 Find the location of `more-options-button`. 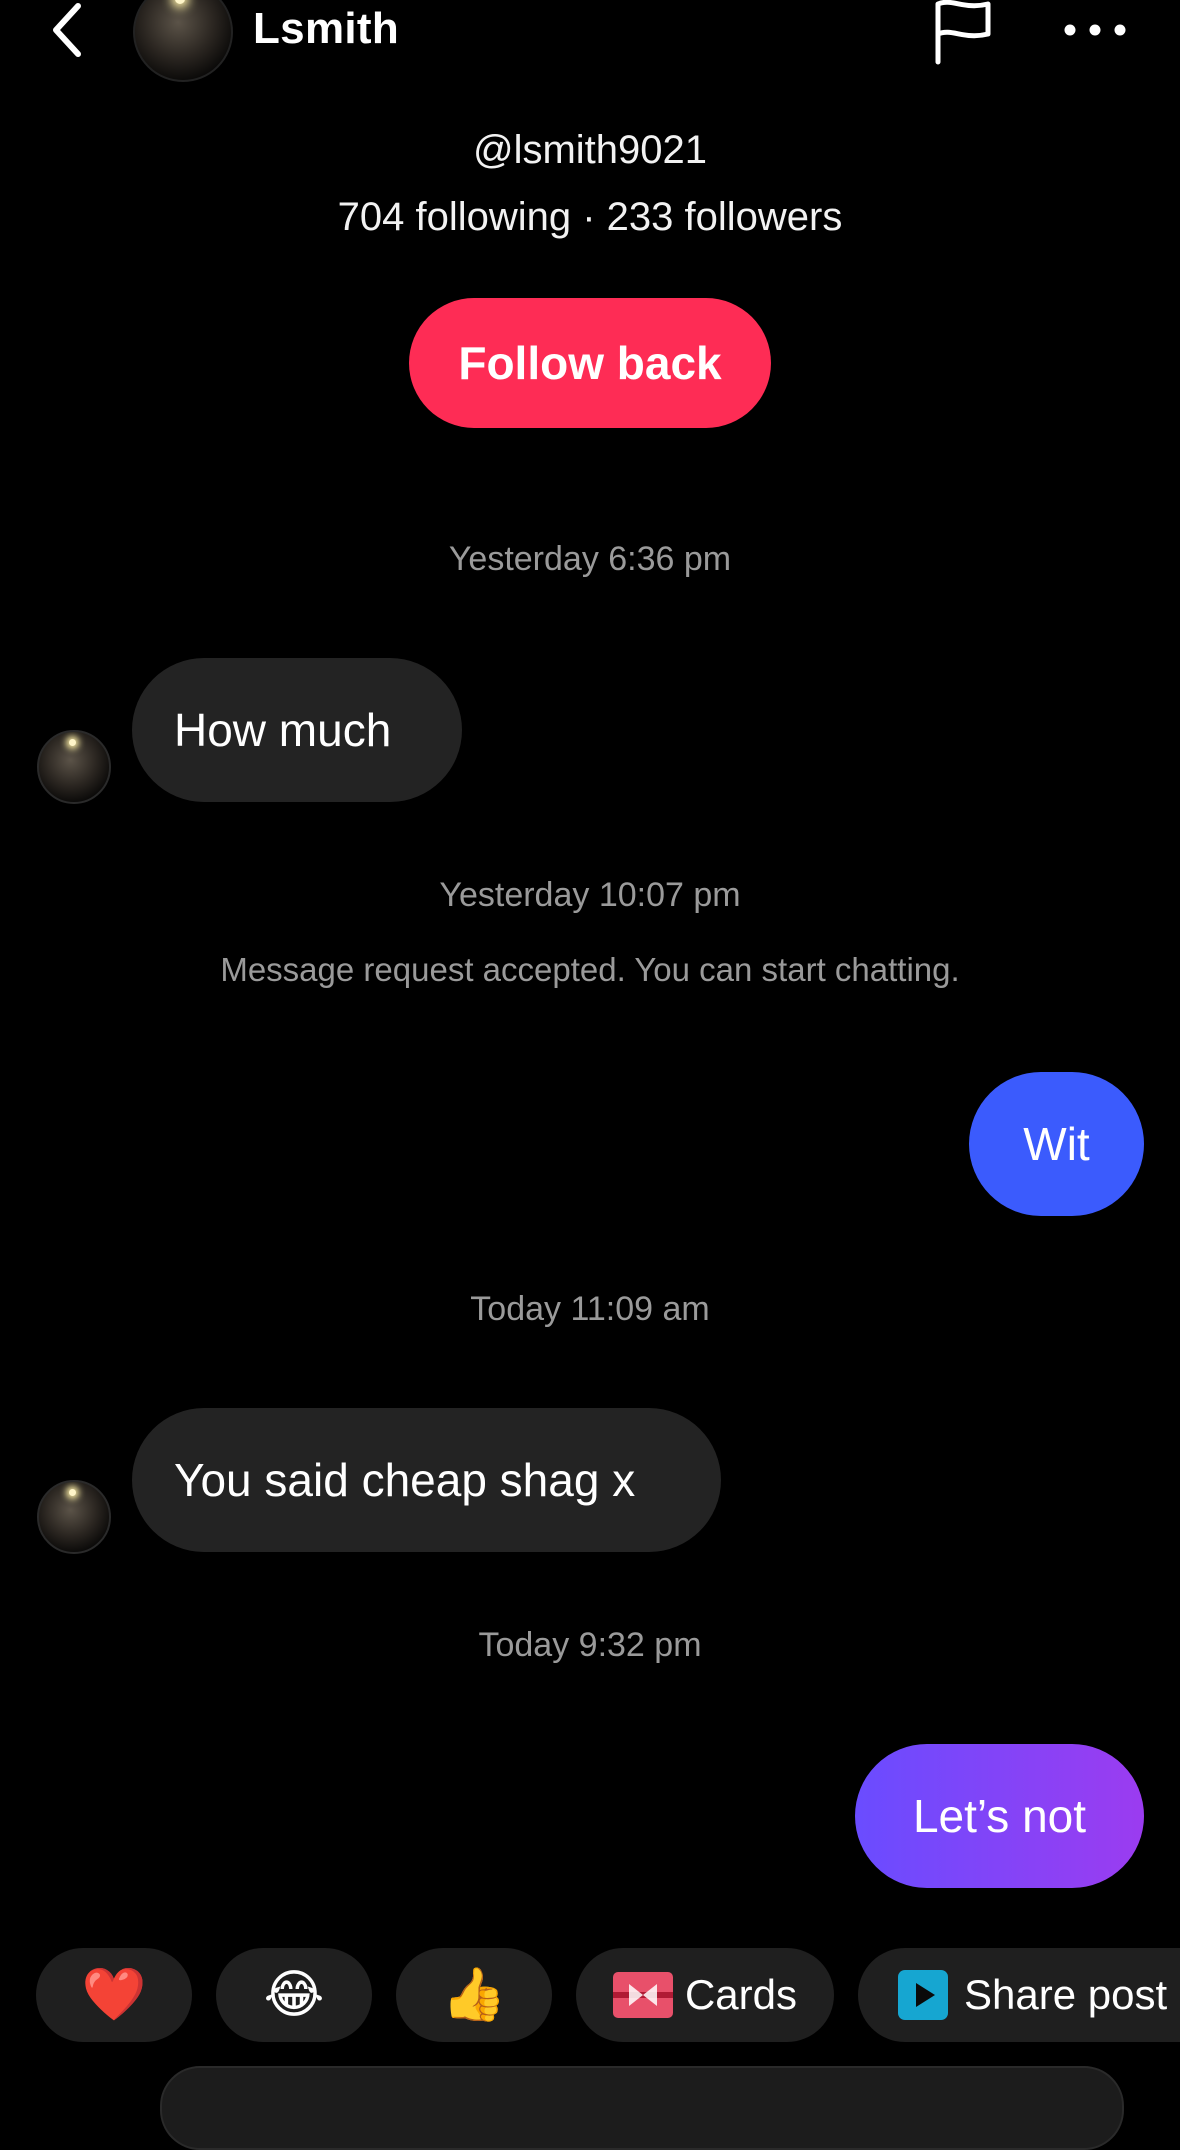

more-options-button is located at coordinates (1095, 30).